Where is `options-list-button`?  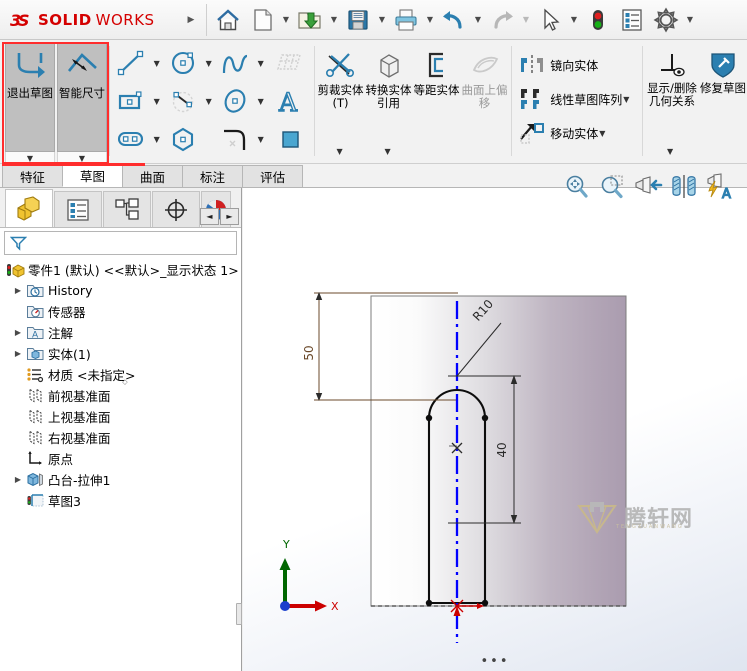
options-list-button is located at coordinates (632, 20).